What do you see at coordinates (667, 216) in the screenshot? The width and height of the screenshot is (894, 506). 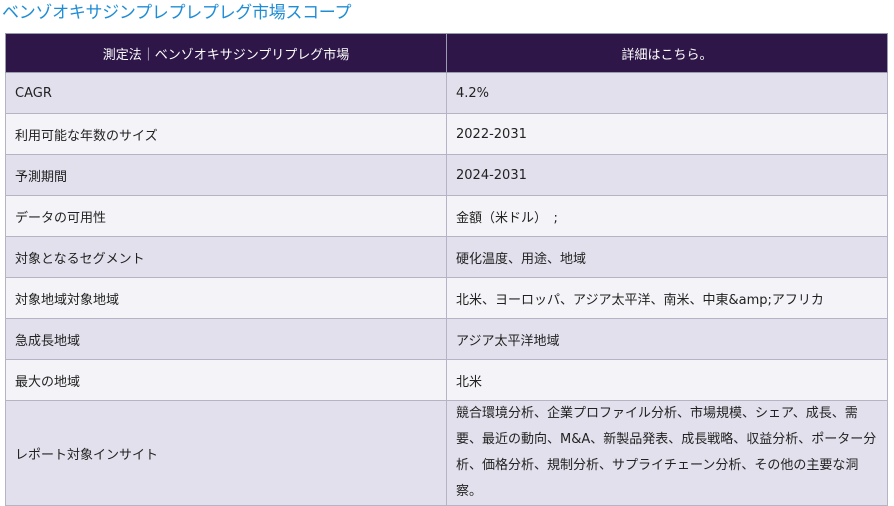 I see `row-value: 金額（米ドル） ;` at bounding box center [667, 216].